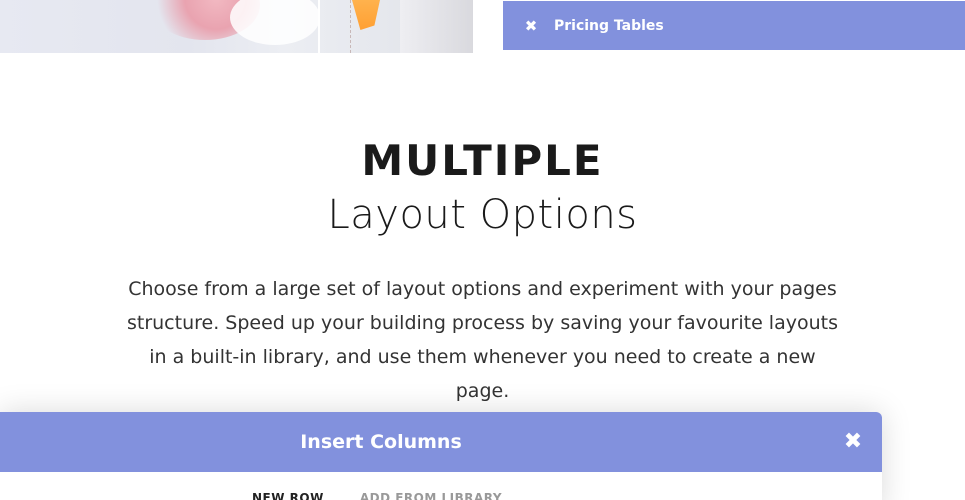 This screenshot has width=965, height=500. What do you see at coordinates (275, 22) in the screenshot?
I see `image-shape-white` at bounding box center [275, 22].